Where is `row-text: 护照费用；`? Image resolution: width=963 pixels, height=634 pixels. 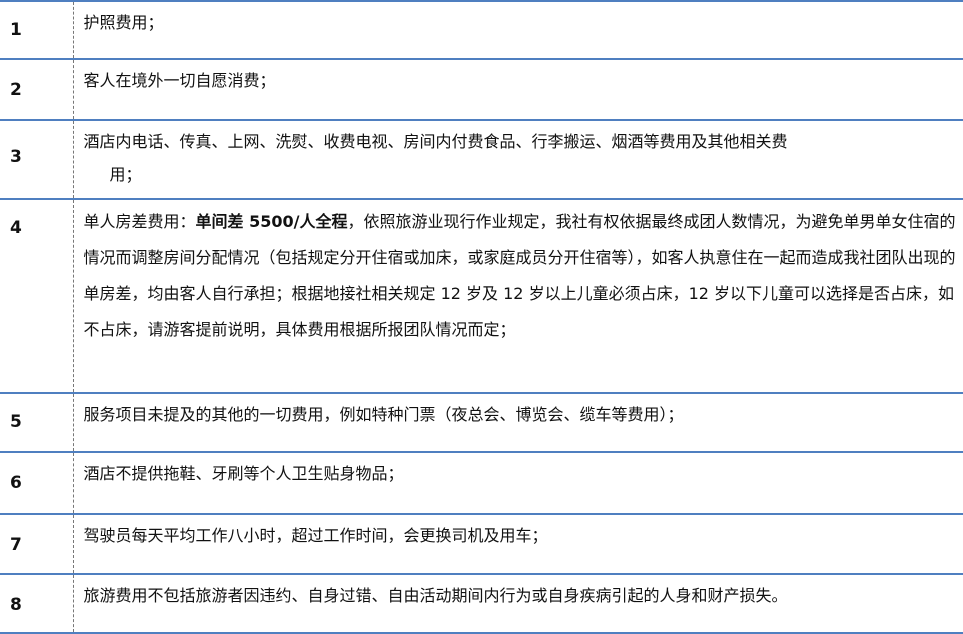
row-text: 护照费用； is located at coordinates (123, 22).